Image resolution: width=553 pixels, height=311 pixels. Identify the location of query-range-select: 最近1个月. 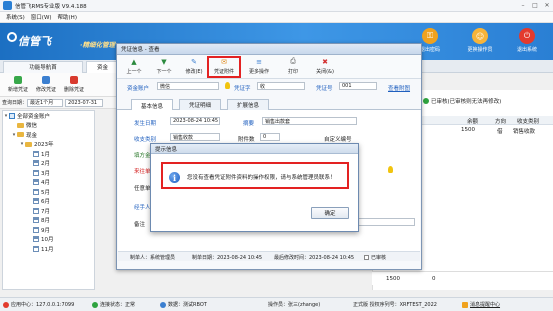
(45, 102).